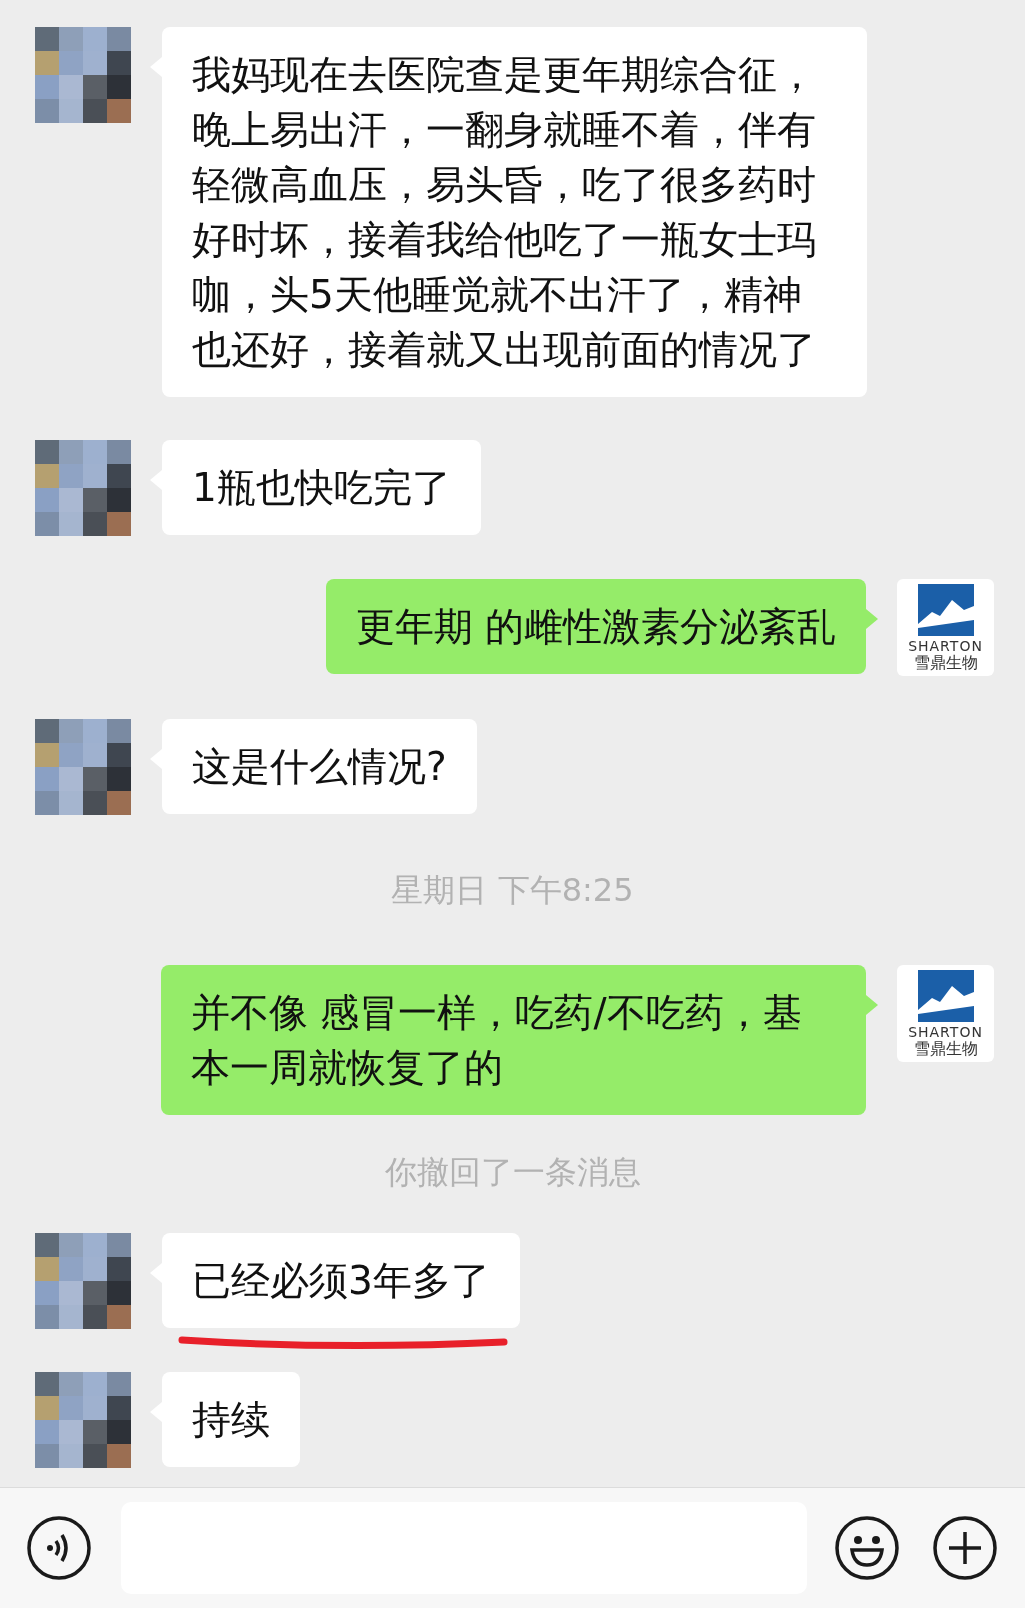 The width and height of the screenshot is (1025, 1608). I want to click on emoji-icon, so click(867, 1548).